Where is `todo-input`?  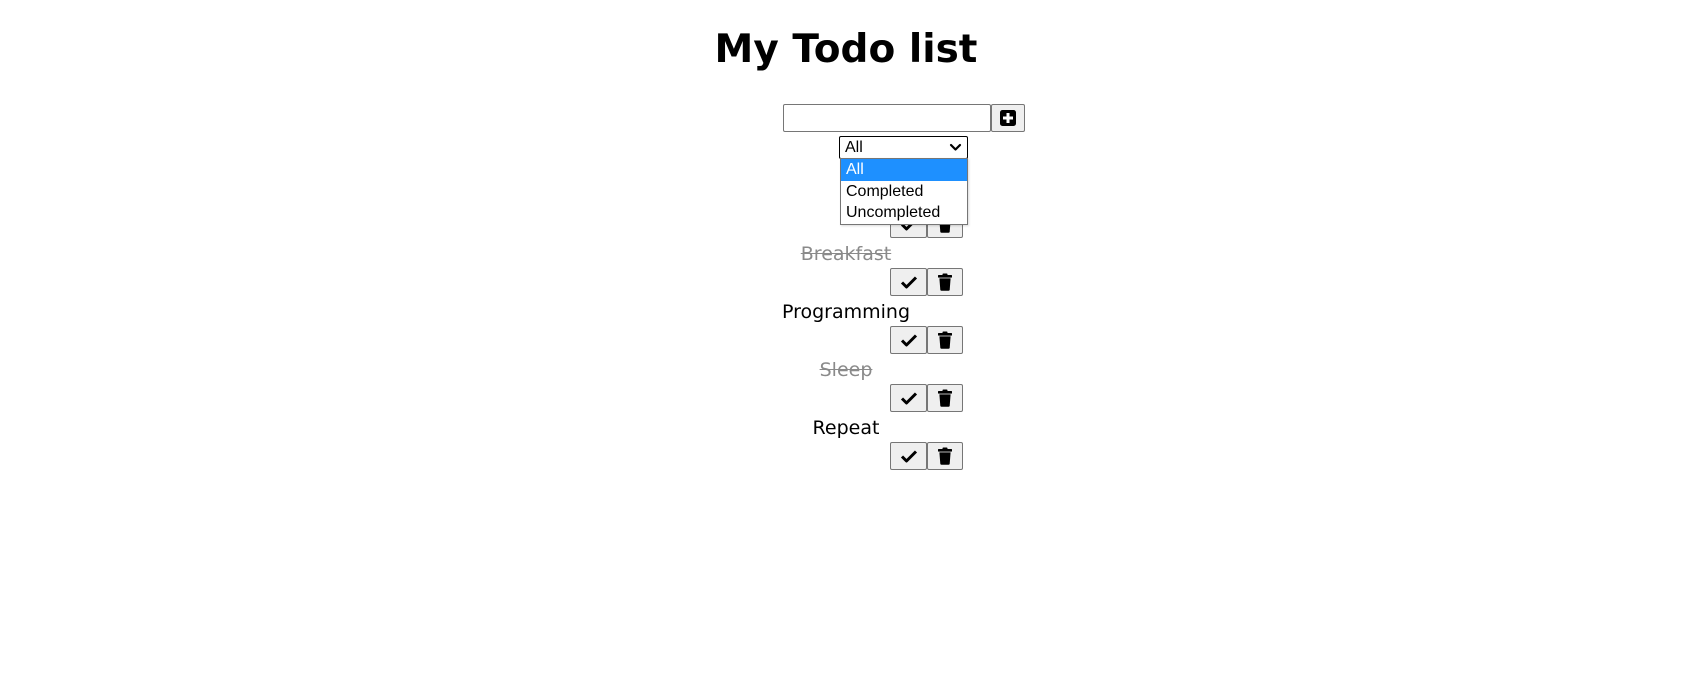
todo-input is located at coordinates (887, 118).